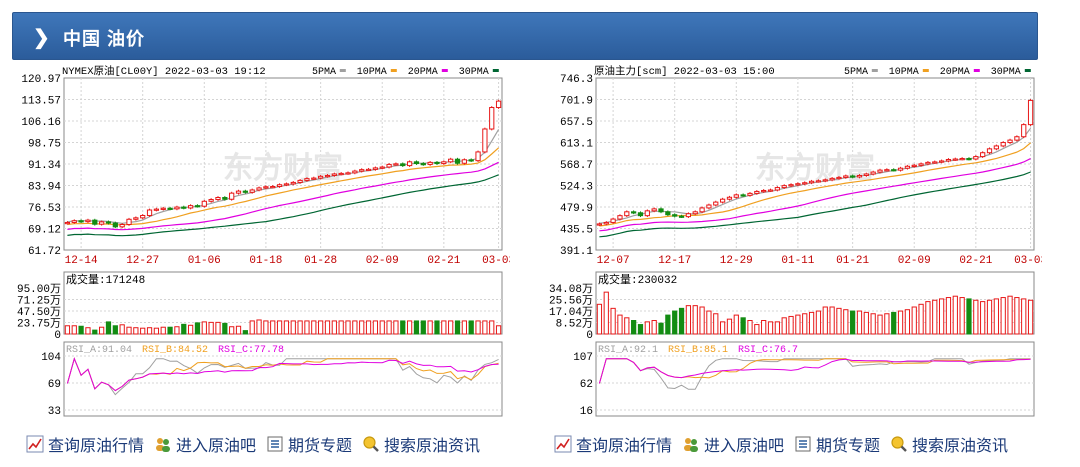 The image size is (1080, 467). Describe the element at coordinates (163, 444) in the screenshot. I see `people-icon` at that location.